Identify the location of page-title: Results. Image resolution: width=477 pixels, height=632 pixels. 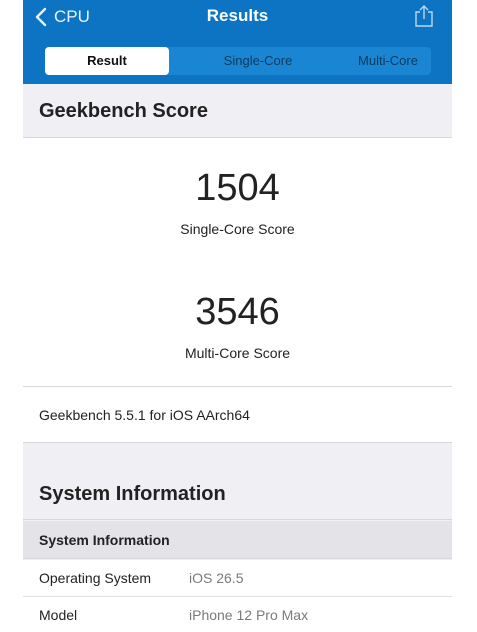
(237, 15).